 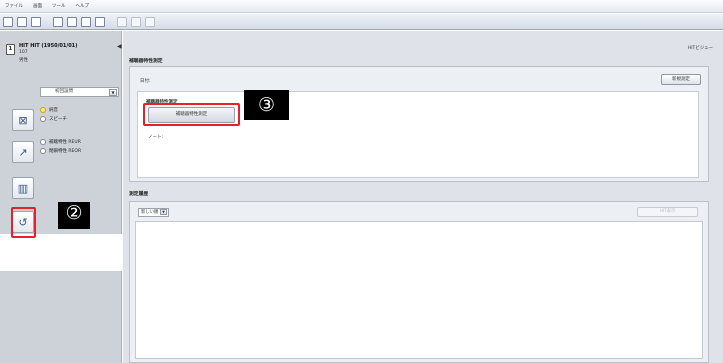 I want to click on session-select-value: 初回設問, so click(x=64, y=91).